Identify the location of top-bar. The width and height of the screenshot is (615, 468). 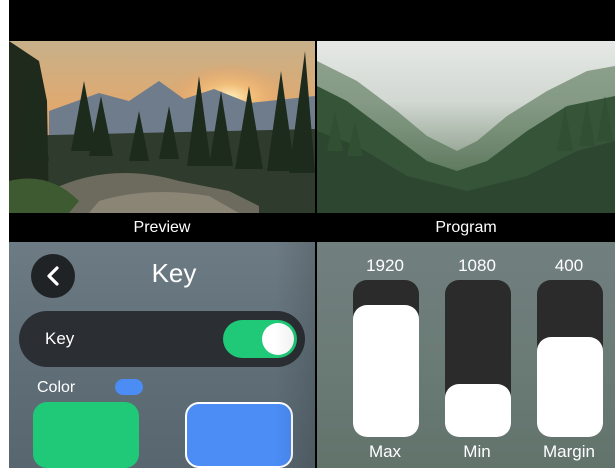
(312, 20).